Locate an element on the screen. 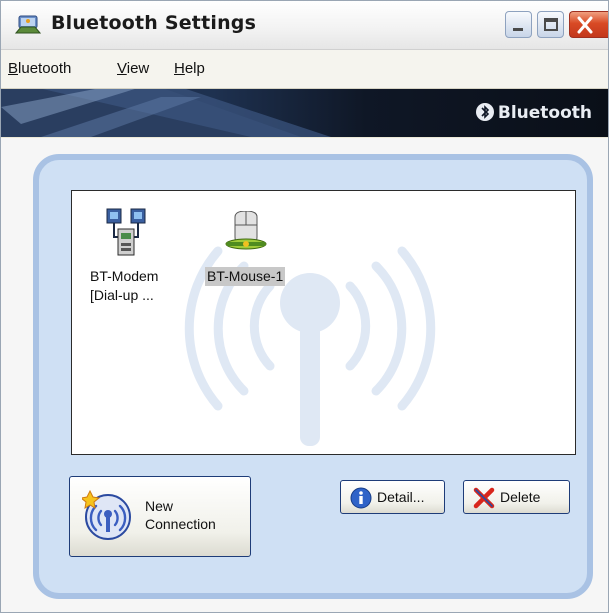 Image resolution: width=609 pixels, height=613 pixels. device-bt-mouse-1-label-line1: BT-Mouse-1 is located at coordinates (245, 276).